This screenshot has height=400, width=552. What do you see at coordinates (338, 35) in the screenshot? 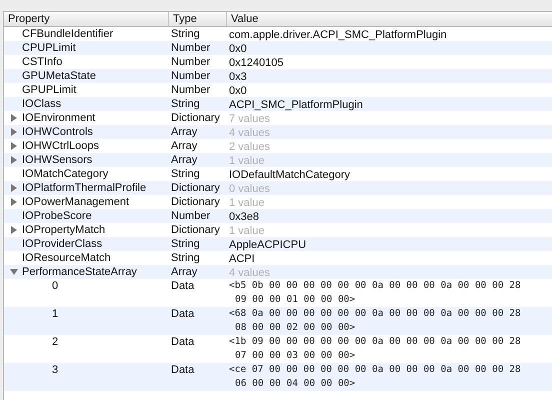
I see `value-text: com.apple.driver.ACPI_SMC_PlatformPlugin` at bounding box center [338, 35].